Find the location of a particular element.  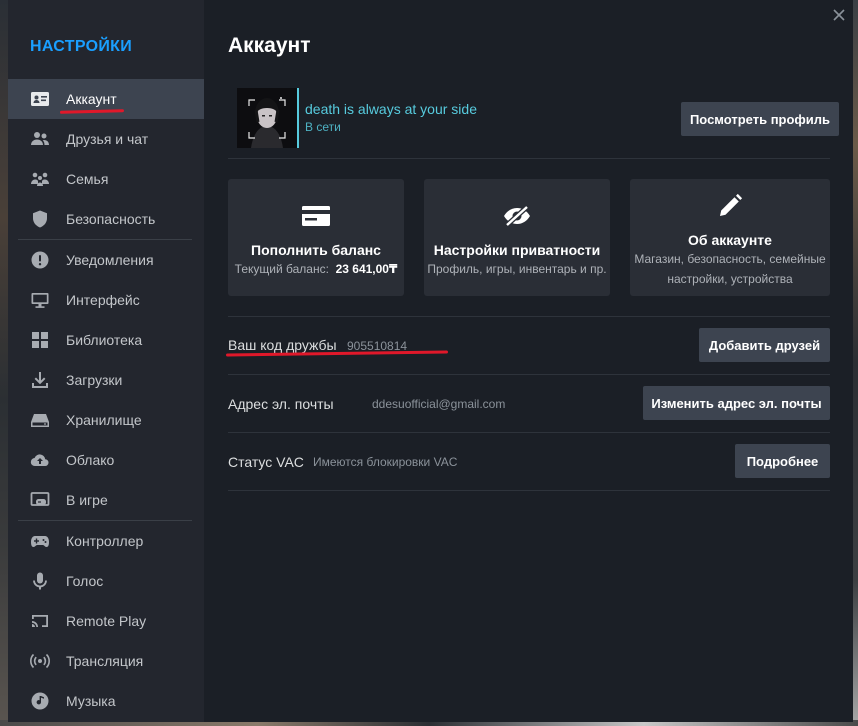

broadcast-icon is located at coordinates (40, 661).